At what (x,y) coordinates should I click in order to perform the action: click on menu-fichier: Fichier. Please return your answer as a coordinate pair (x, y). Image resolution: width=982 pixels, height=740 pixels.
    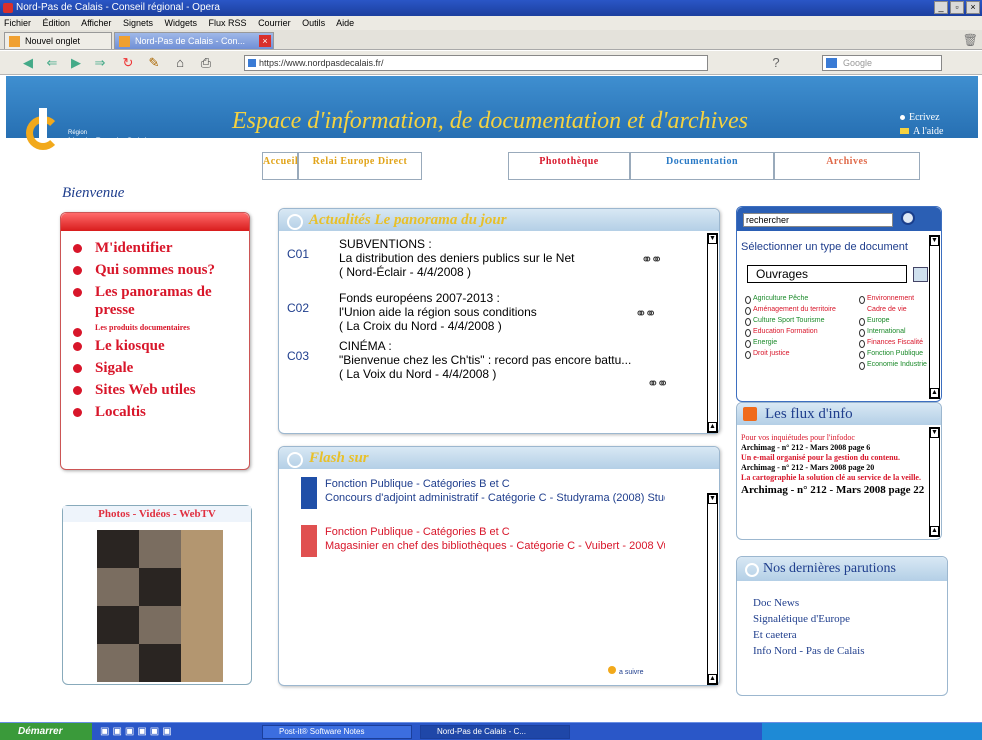
    Looking at the image, I should click on (17, 23).